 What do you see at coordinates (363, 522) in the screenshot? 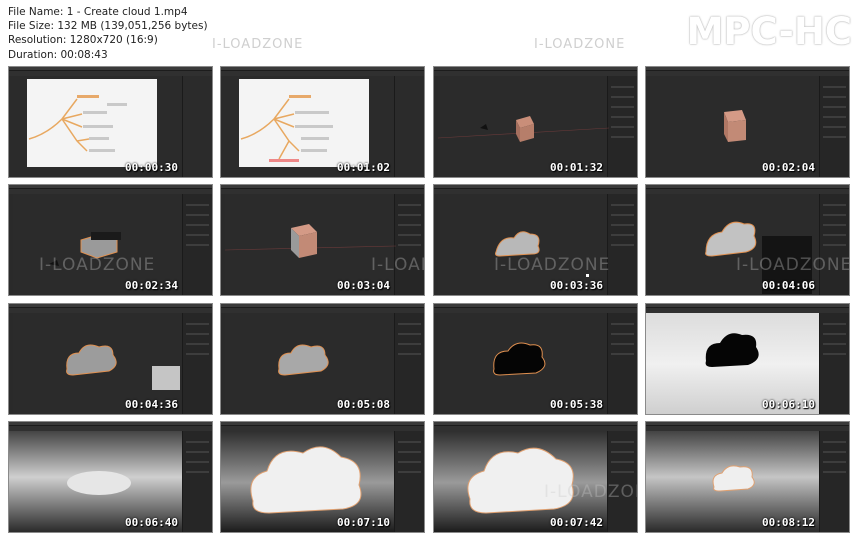
I see `timestamp-14: 00:07:10` at bounding box center [363, 522].